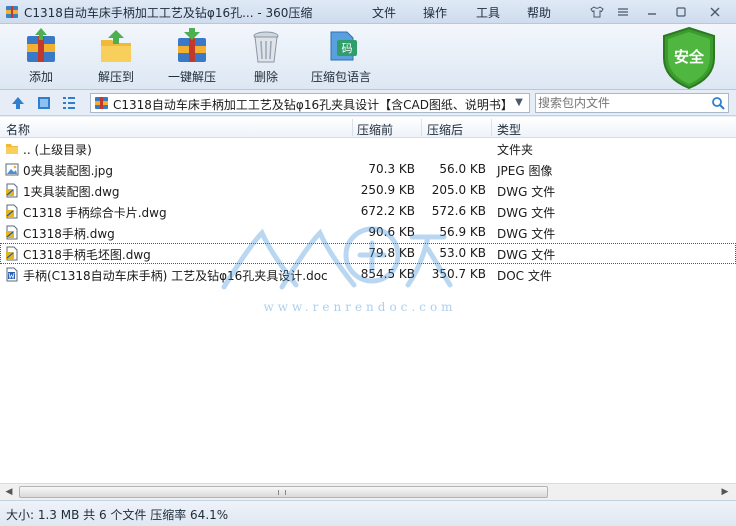 The width and height of the screenshot is (736, 526). I want to click on list-item: 0夹具装配图.jpg 70.3 KB 56.0 KB JPEG 图像, so click(368, 169).